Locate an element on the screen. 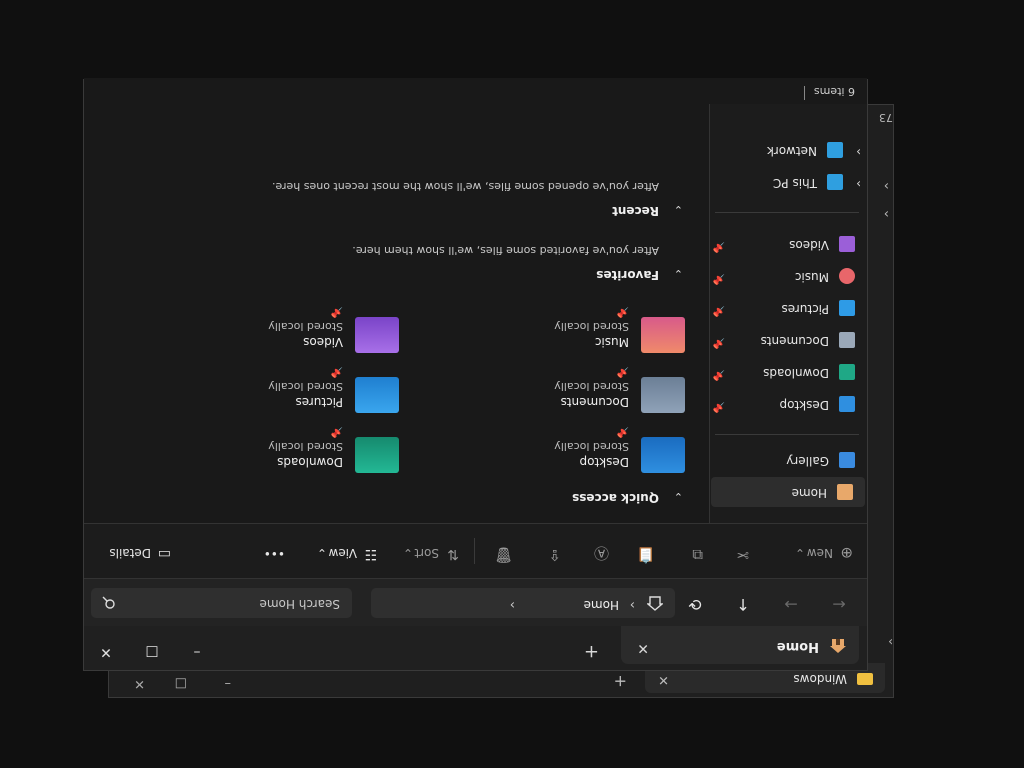  rename-icon: Ⓐ is located at coordinates (601, 553).